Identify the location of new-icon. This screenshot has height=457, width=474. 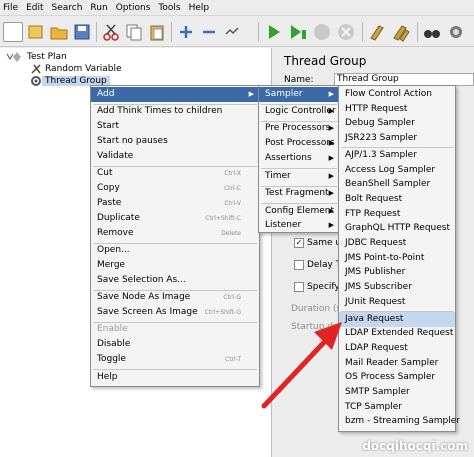
(13, 32).